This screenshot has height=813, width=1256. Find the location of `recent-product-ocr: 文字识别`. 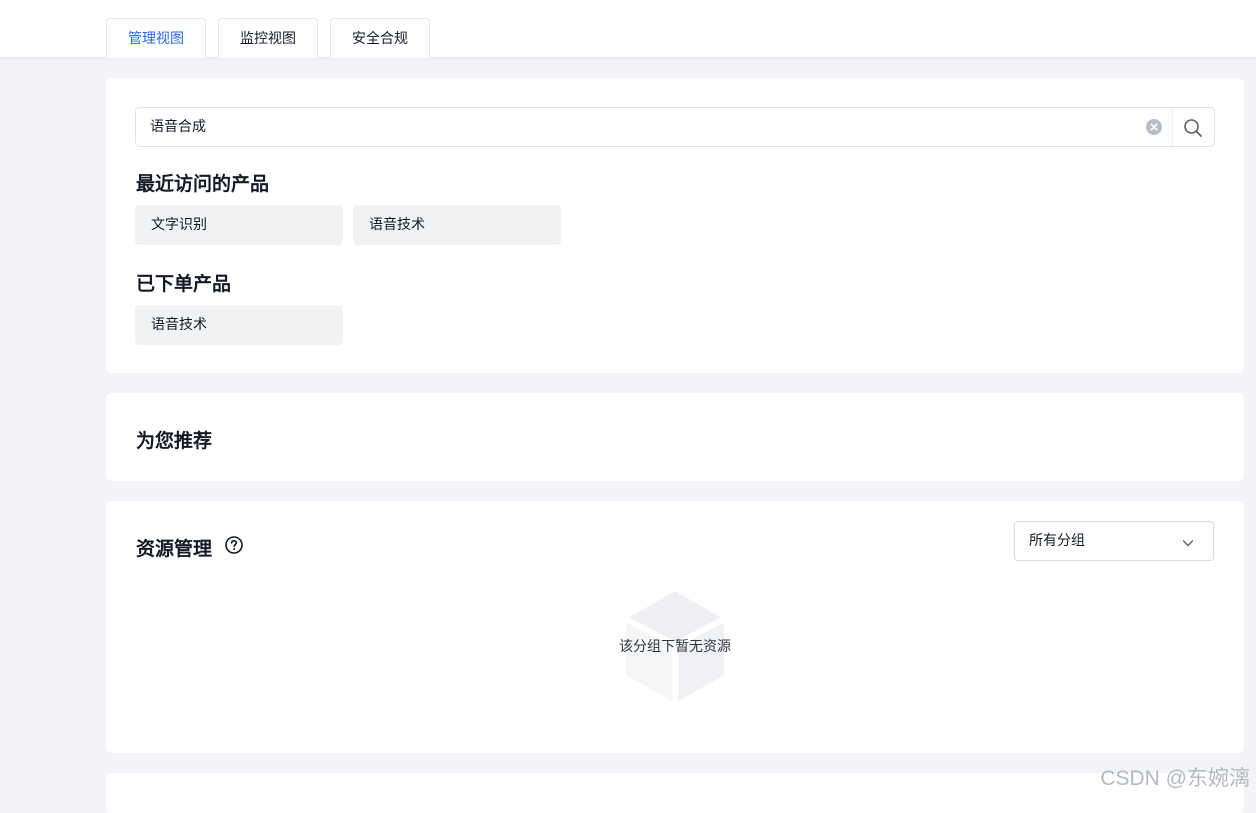

recent-product-ocr: 文字识别 is located at coordinates (239, 225).